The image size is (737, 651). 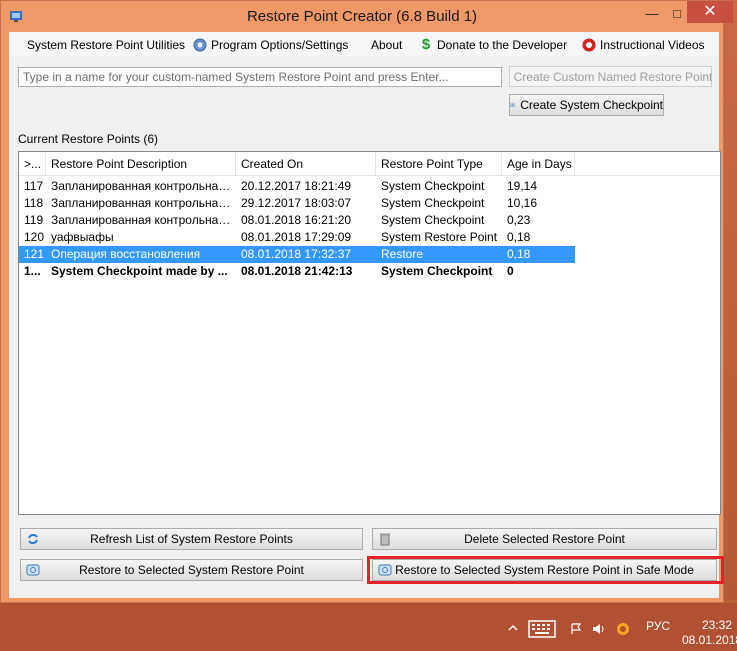 I want to click on menu-label: System Restore Point Utilities, so click(x=106, y=45).